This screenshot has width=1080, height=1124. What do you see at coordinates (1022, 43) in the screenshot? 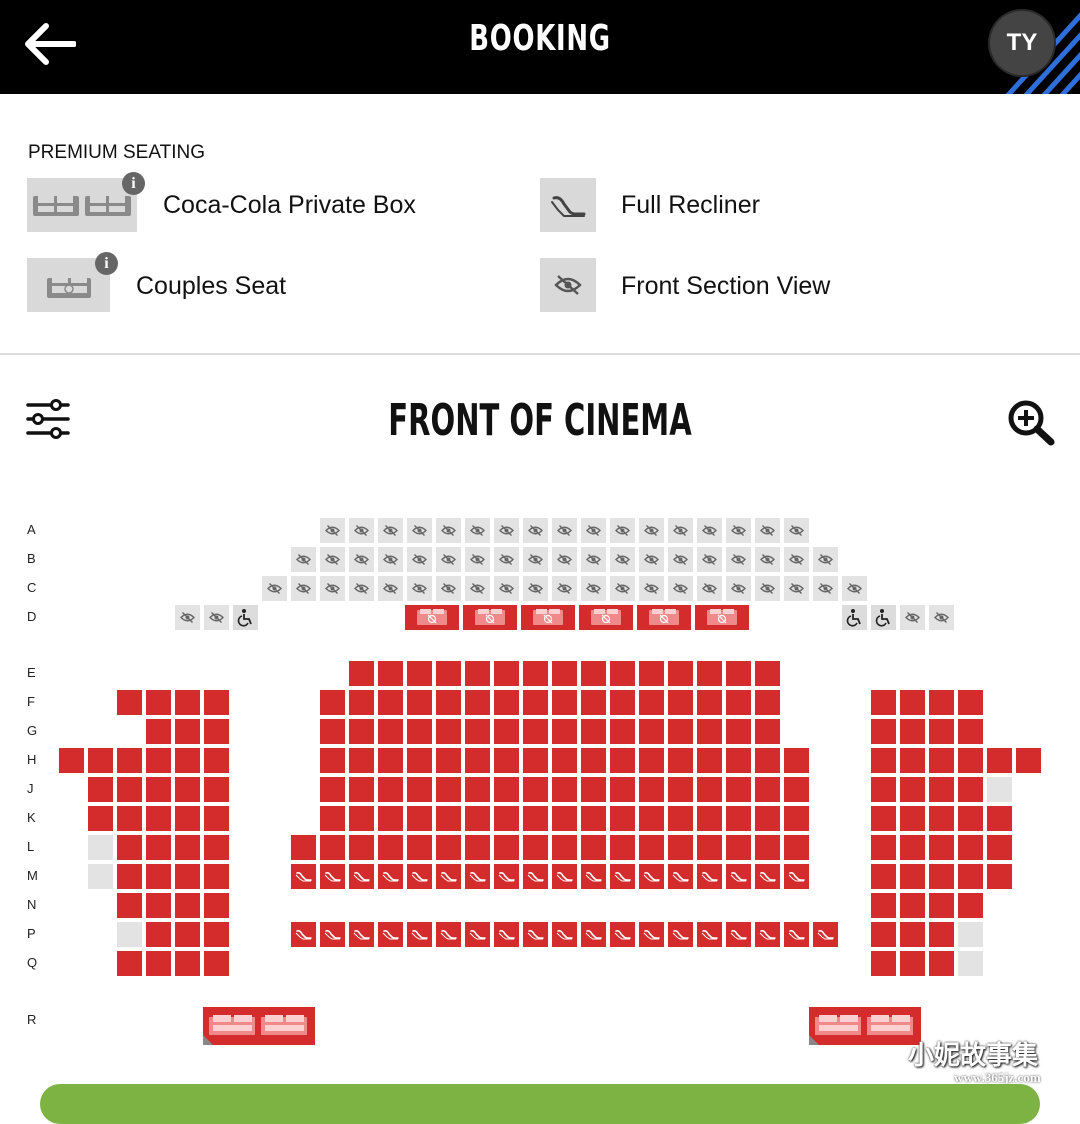
I see `user-avatar: TY` at bounding box center [1022, 43].